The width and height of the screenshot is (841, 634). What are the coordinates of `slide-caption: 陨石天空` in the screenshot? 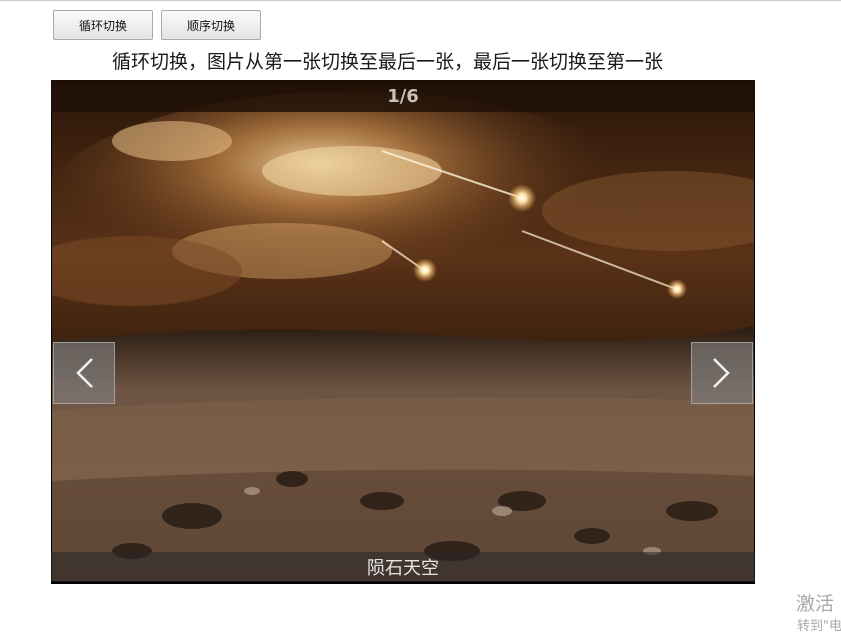 It's located at (403, 568).